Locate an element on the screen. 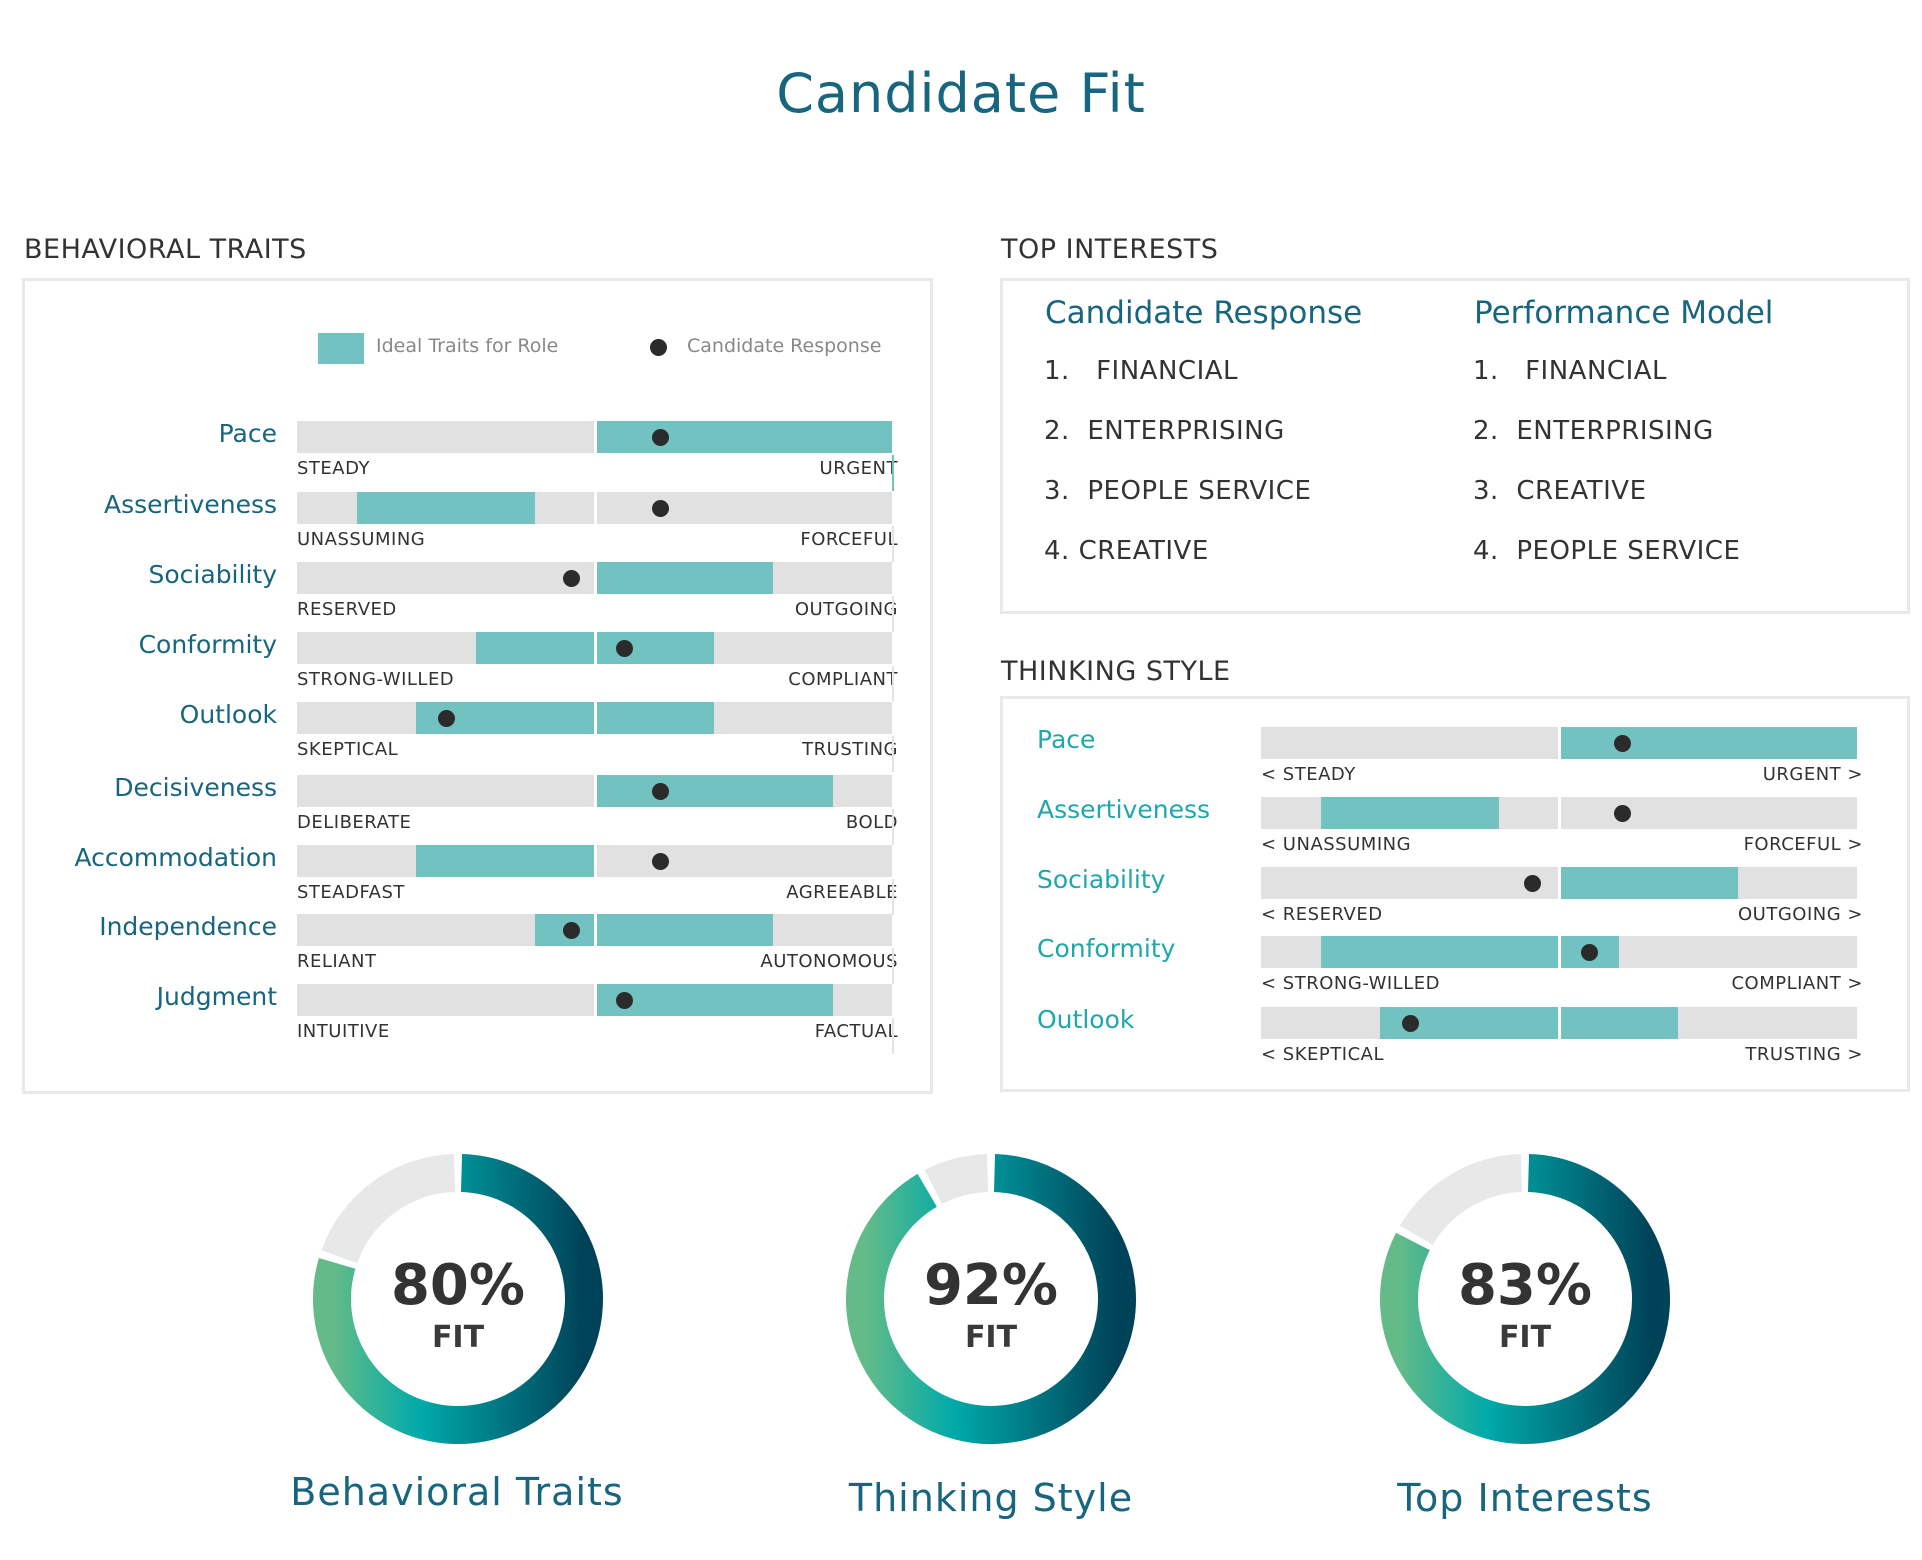  candidate-response-heading: Candidate Response is located at coordinates (1204, 313).